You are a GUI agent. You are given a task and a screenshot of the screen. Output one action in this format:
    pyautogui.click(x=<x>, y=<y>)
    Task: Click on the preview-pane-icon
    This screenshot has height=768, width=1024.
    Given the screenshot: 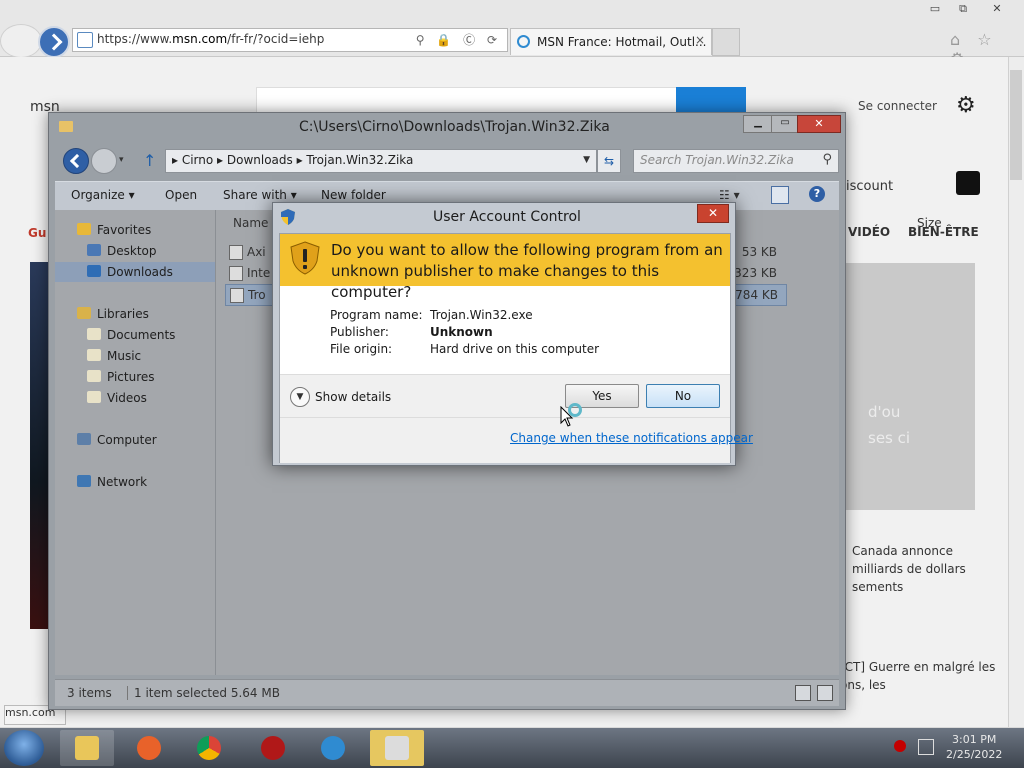 What is the action you would take?
    pyautogui.click(x=780, y=195)
    